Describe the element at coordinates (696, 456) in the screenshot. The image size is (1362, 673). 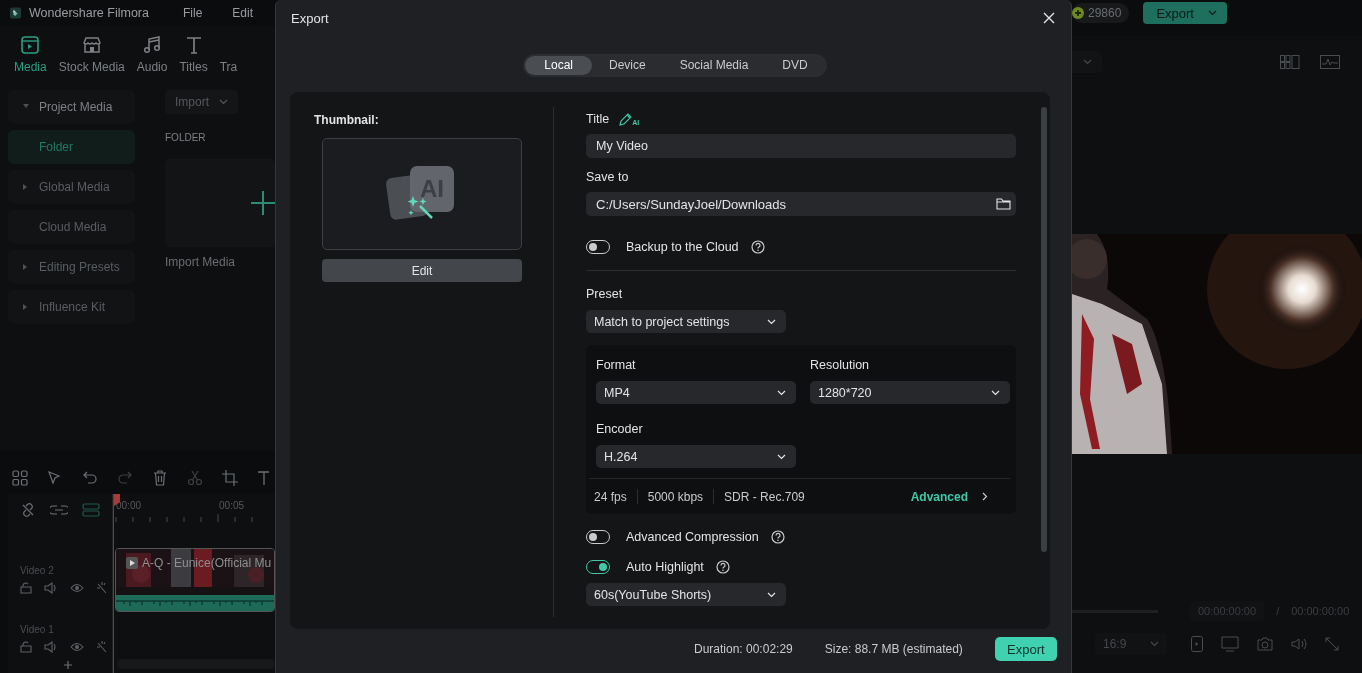
I see `dropdown: H.264` at that location.